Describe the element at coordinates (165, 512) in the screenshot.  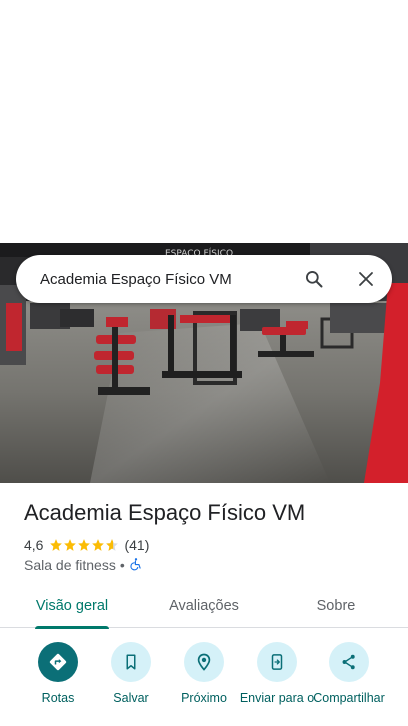
I see `place-title: Academia Espaço Físico VM` at that location.